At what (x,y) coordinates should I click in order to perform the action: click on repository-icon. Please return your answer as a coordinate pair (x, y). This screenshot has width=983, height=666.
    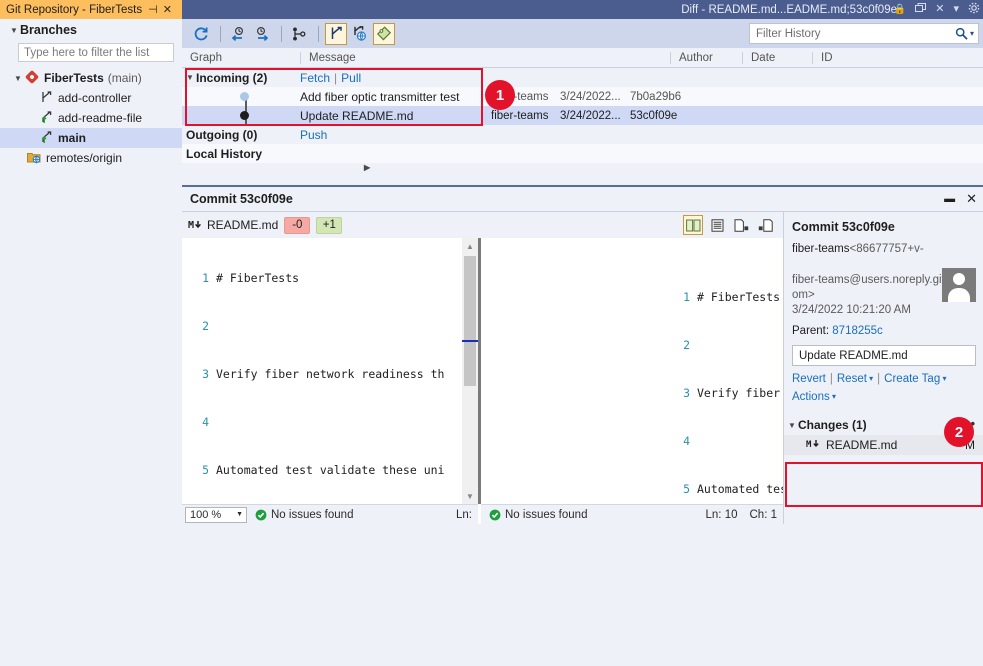
    Looking at the image, I should click on (32, 77).